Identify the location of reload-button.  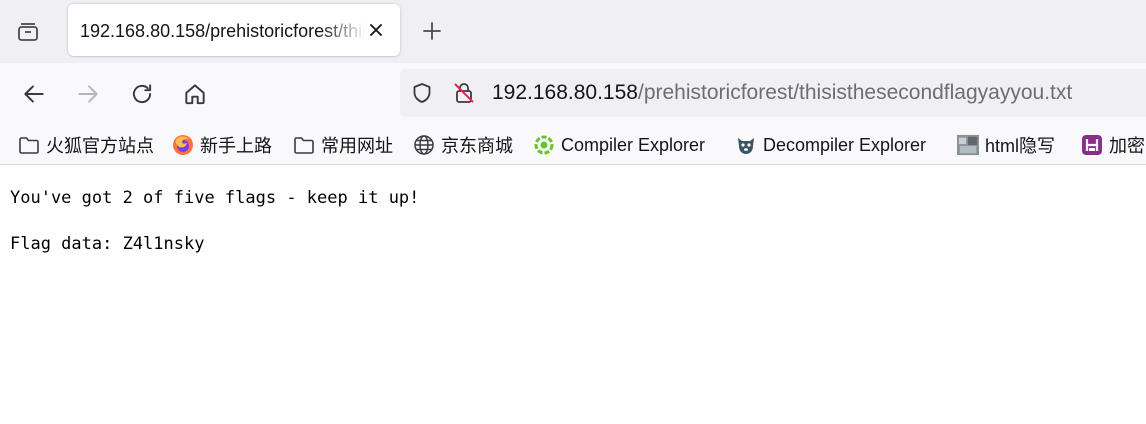
(142, 94).